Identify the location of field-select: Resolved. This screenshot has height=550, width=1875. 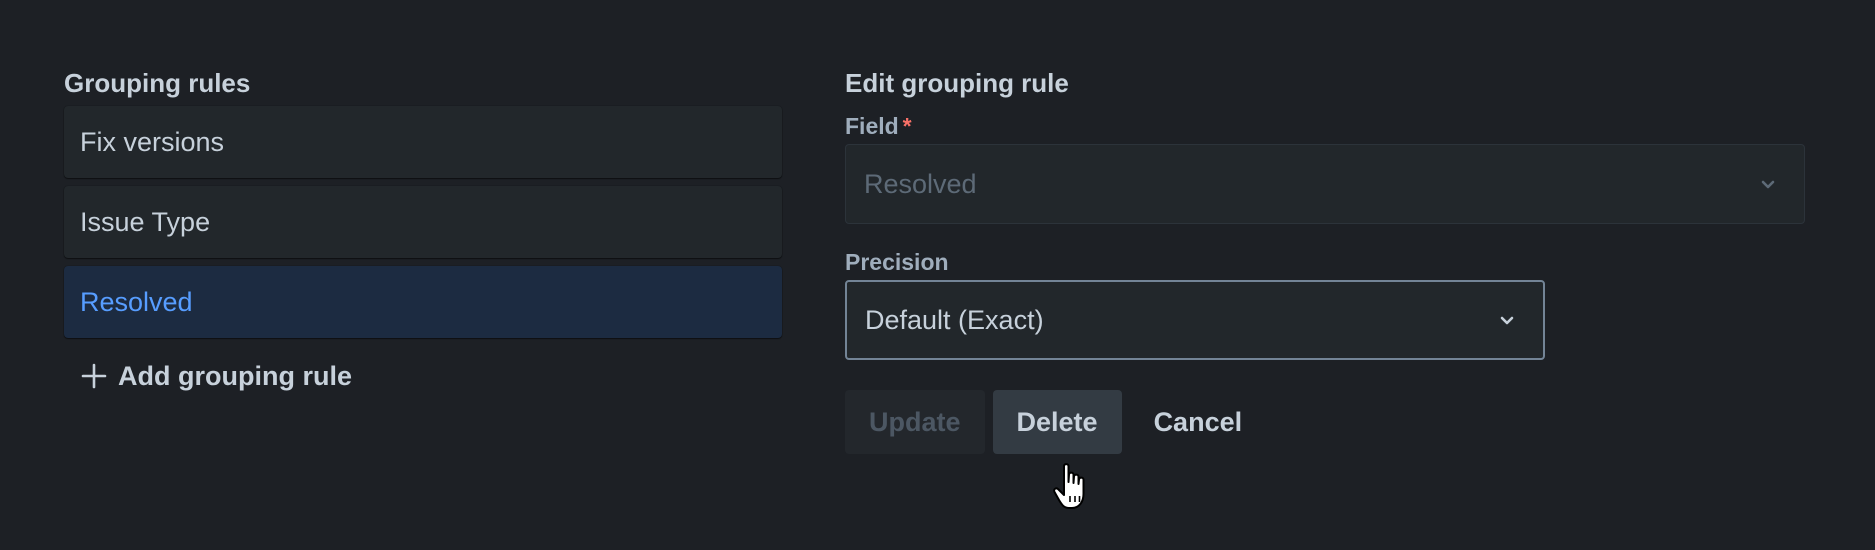
(1325, 184).